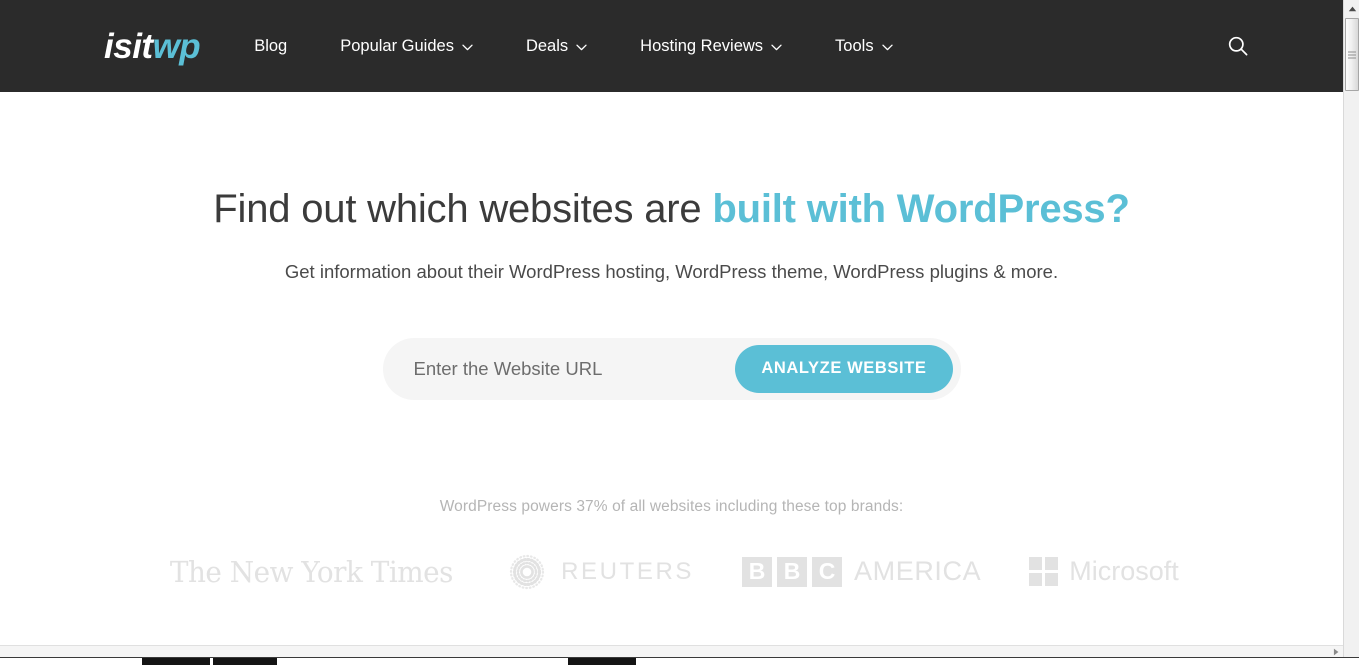 The image size is (1359, 665). I want to click on vertical-scrollbar, so click(1351, 328).